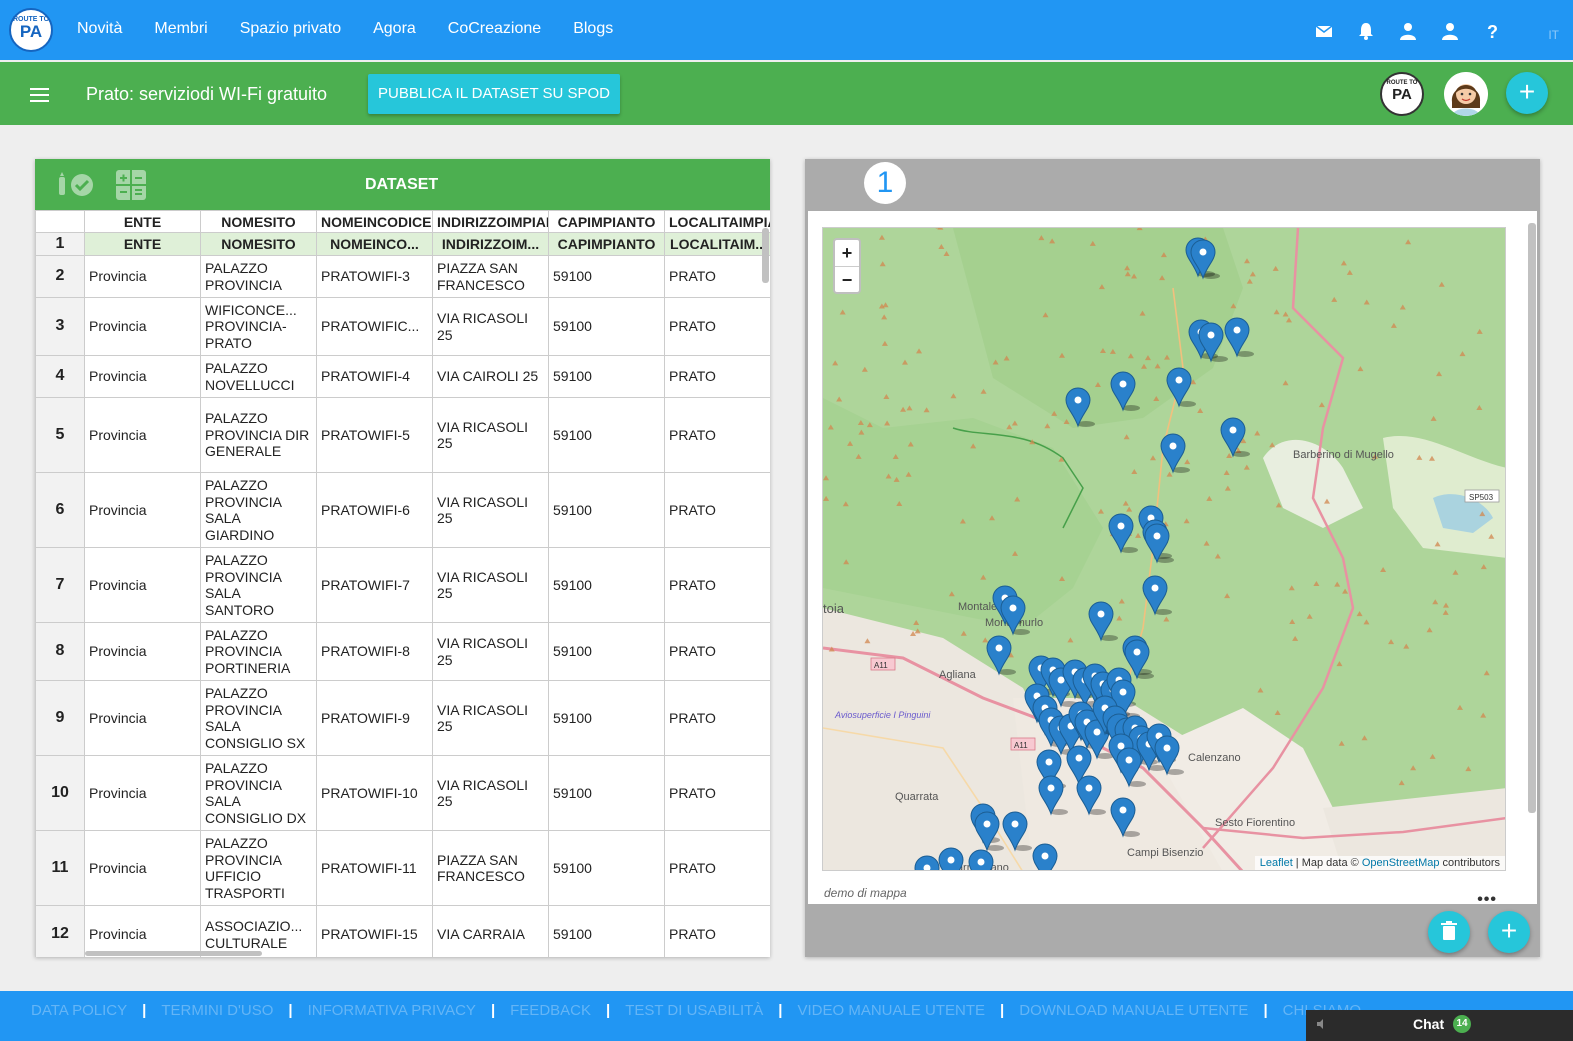  I want to click on table-cell: PALAZZO PROVINCIA SALA CONSIGLIO SX, so click(258, 718).